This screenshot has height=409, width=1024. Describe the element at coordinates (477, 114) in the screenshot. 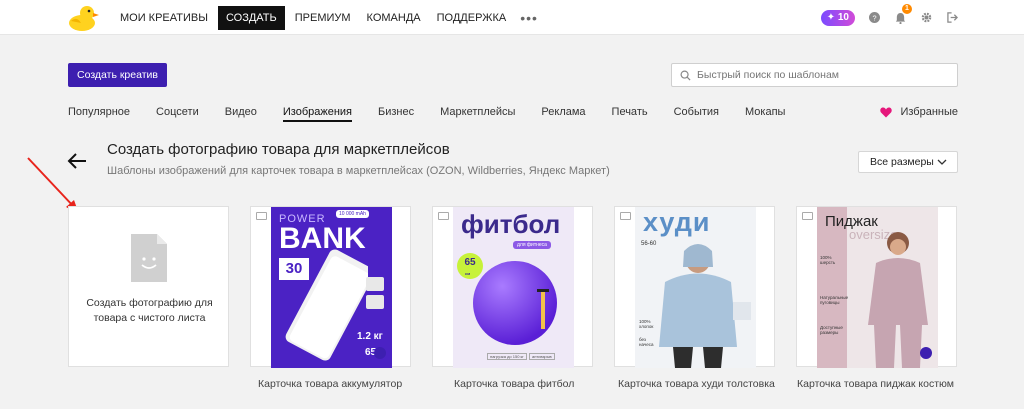

I see `tab-marketplaces: Маркетплейсы` at that location.